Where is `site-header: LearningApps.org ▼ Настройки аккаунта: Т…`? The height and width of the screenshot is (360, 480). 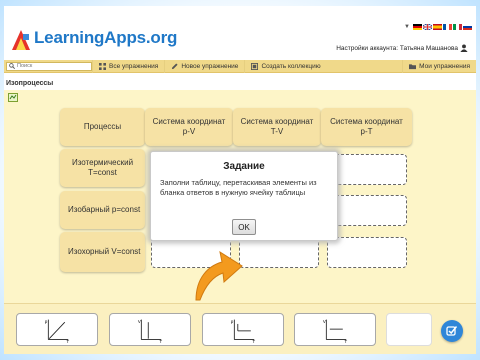
site-header: LearningApps.org ▼ Настройки аккаунта: Т… is located at coordinates (240, 33).